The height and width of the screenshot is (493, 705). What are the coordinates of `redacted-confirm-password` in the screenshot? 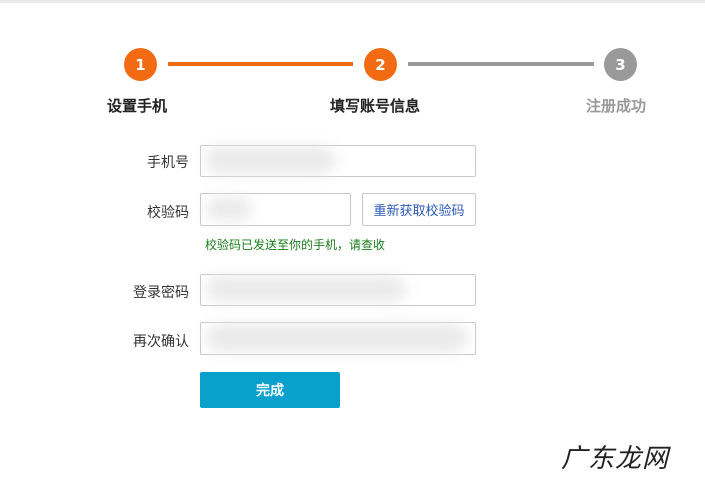 It's located at (337, 338).